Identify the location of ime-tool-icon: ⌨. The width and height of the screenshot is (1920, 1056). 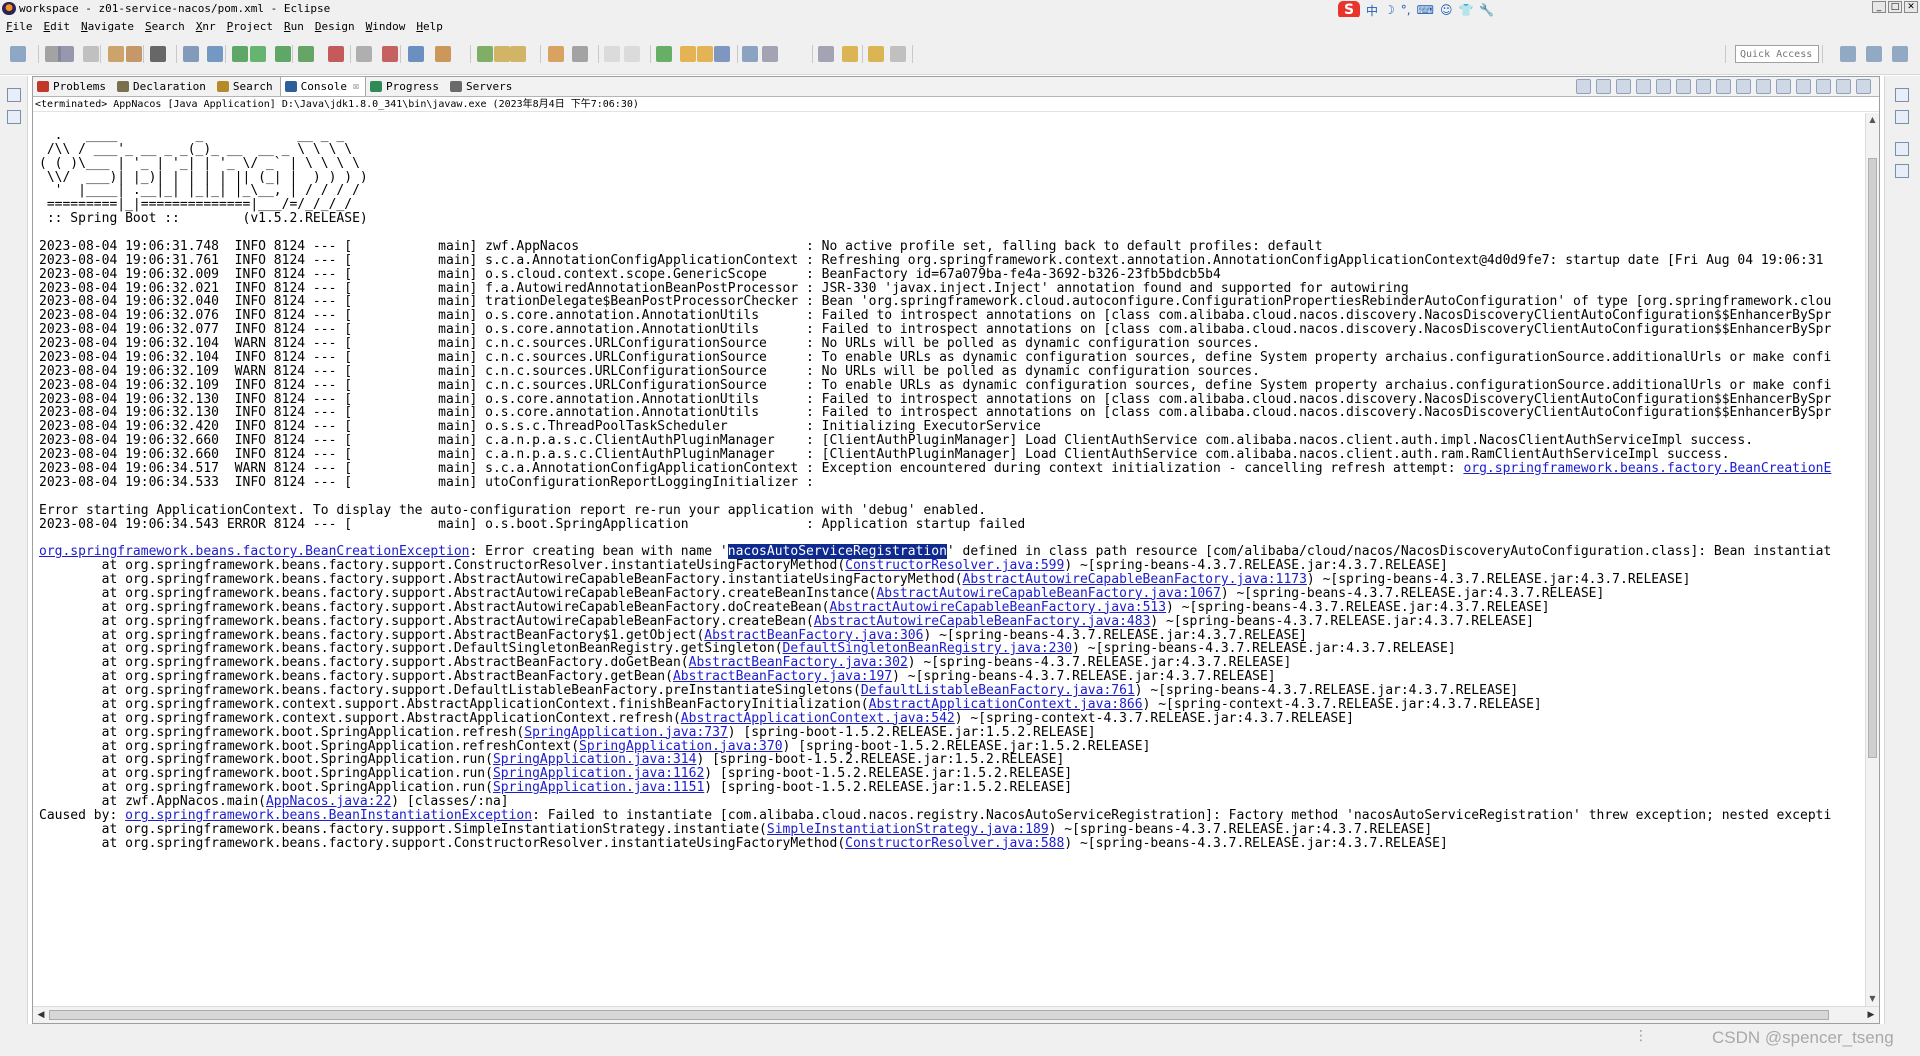
(1425, 10).